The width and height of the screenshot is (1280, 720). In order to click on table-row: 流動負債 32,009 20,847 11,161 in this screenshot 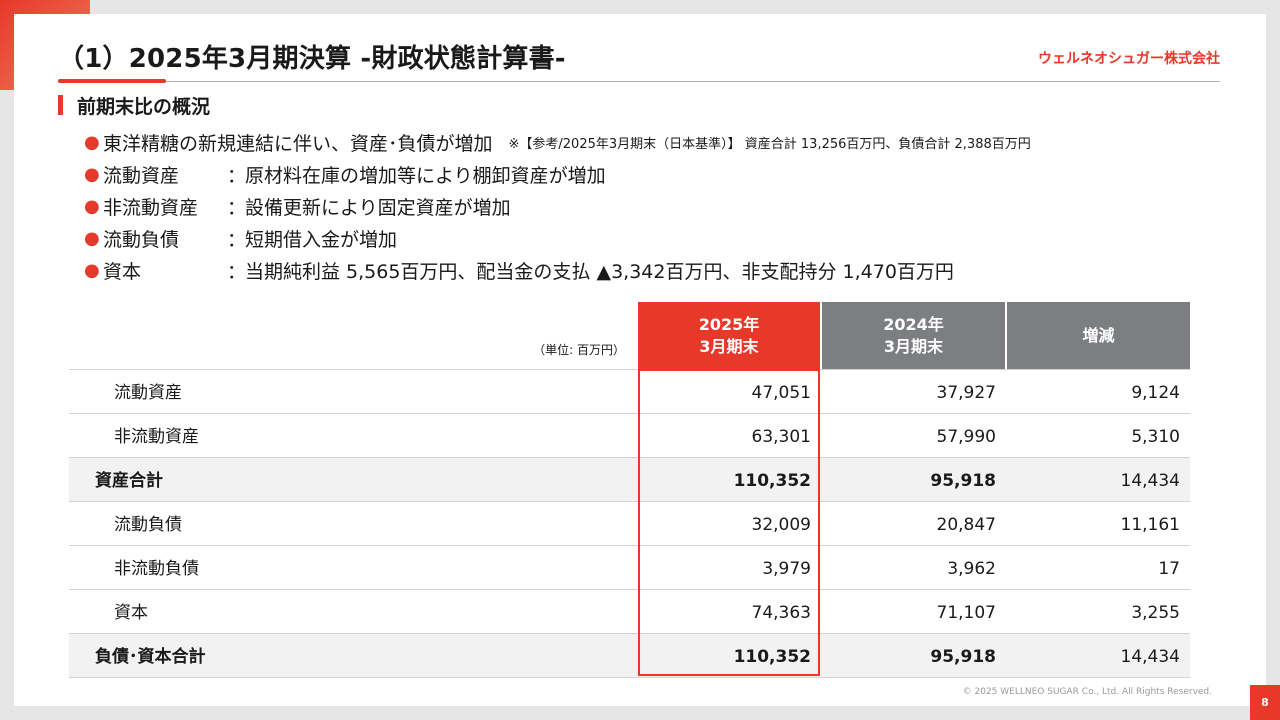, I will do `click(629, 524)`.